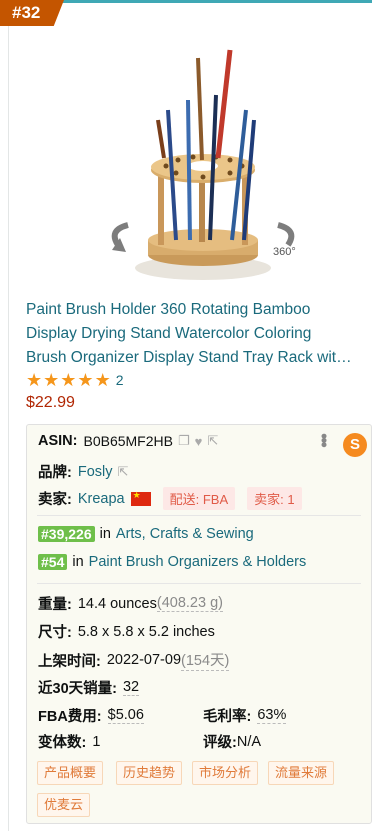 The width and height of the screenshot is (372, 831). Describe the element at coordinates (70, 773) in the screenshot. I see `tag-product-overview: 产品概要` at that location.